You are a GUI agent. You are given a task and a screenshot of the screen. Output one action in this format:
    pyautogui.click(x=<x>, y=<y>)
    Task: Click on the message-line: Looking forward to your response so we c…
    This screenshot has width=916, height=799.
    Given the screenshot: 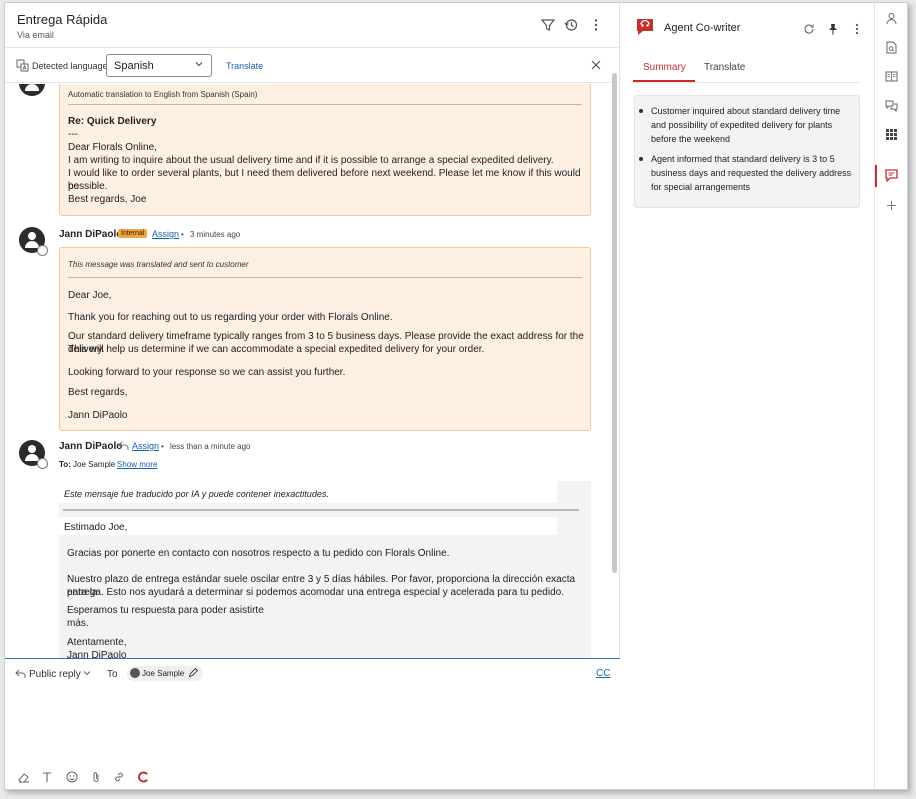 What is the action you would take?
    pyautogui.click(x=207, y=372)
    